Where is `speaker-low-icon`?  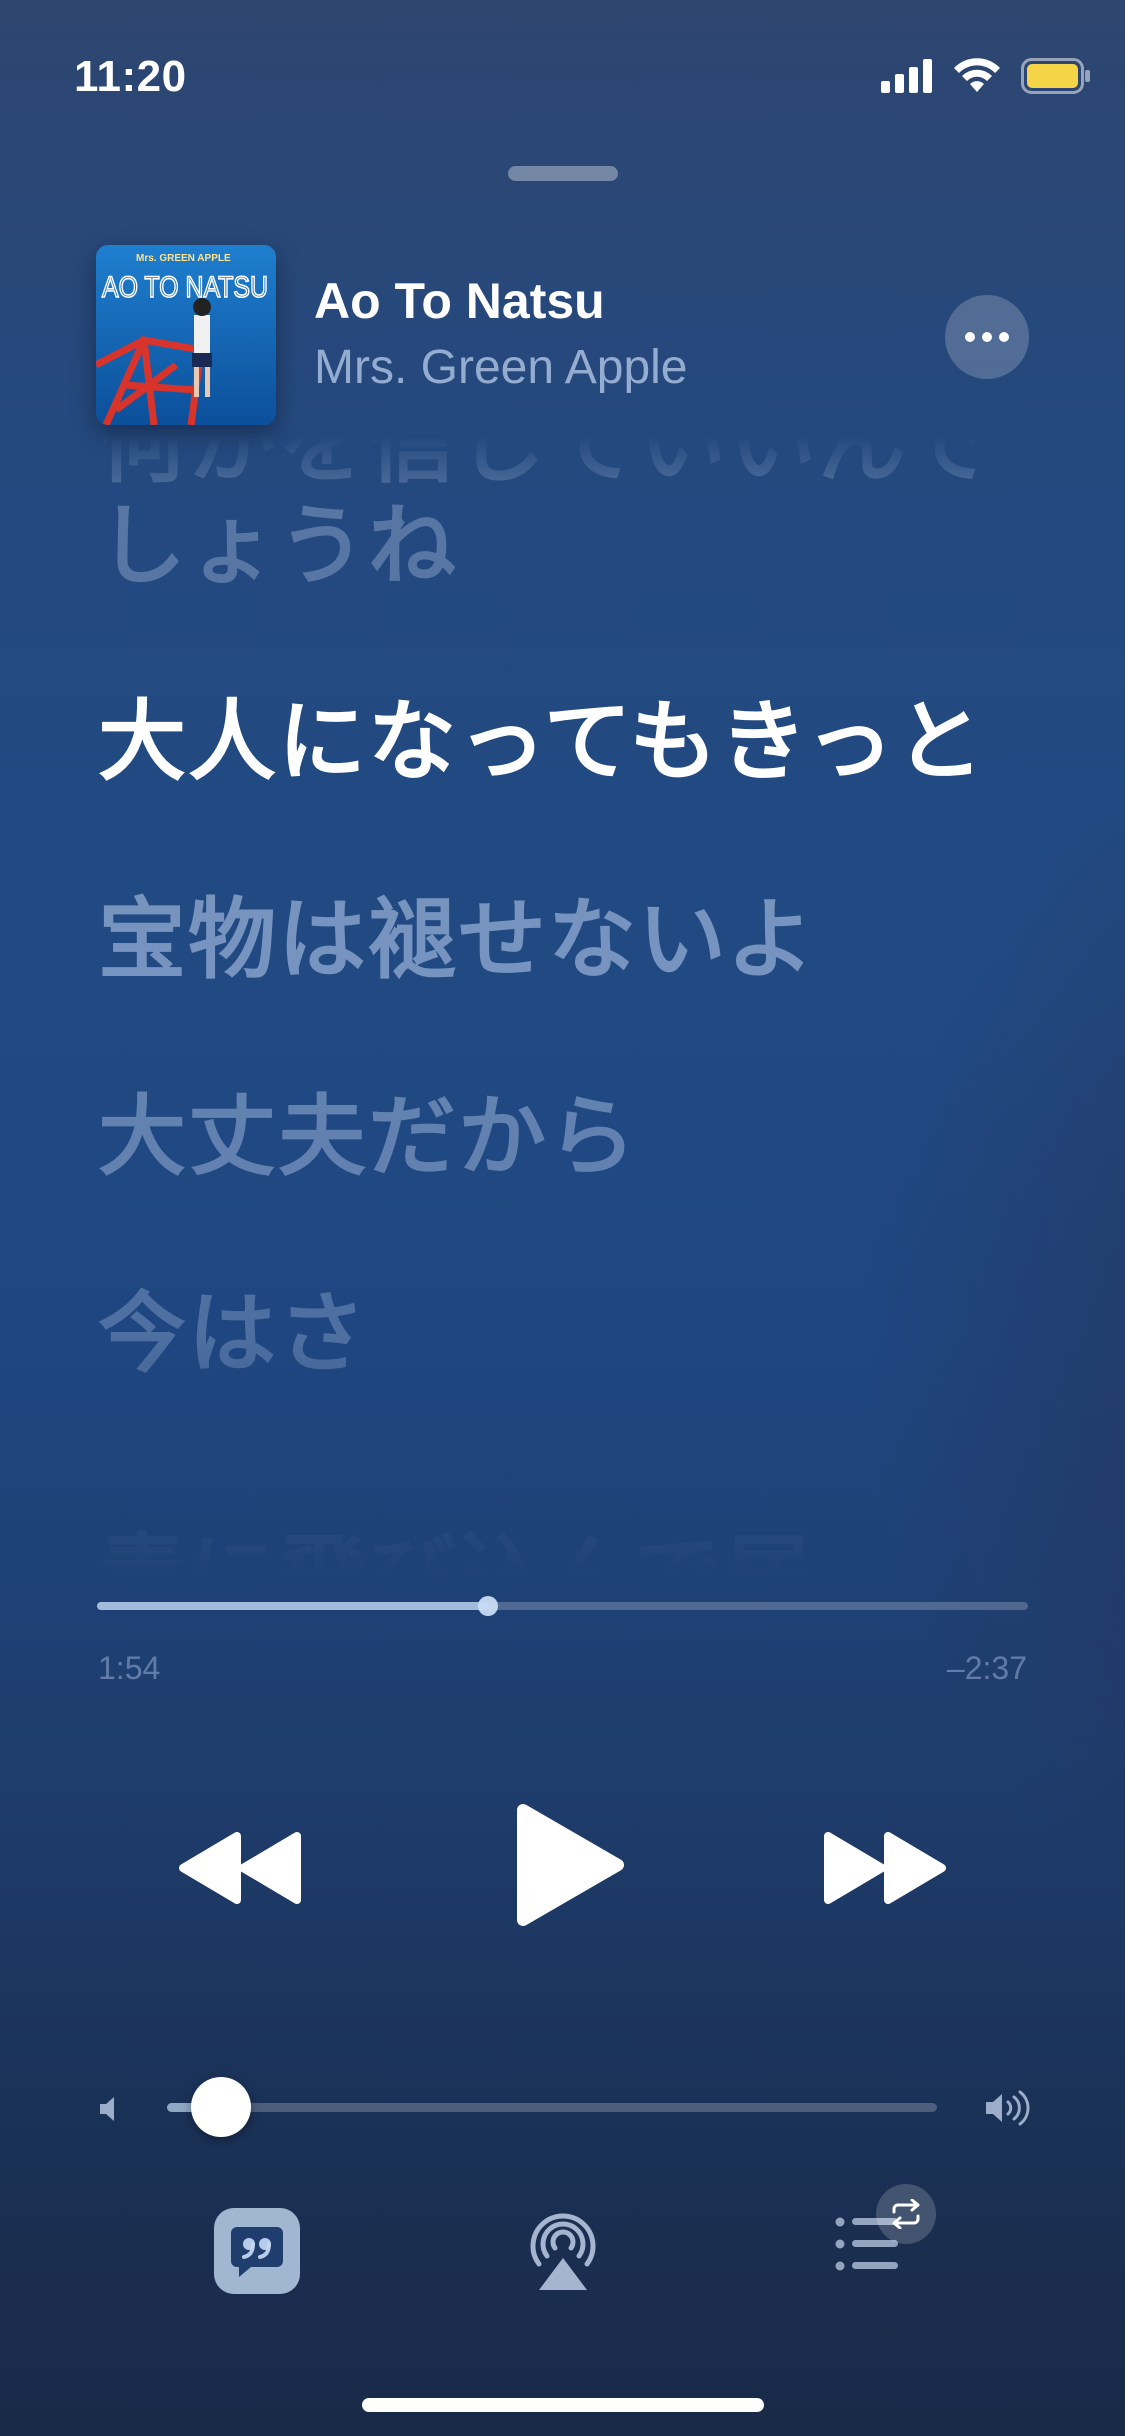 speaker-low-icon is located at coordinates (107, 2109).